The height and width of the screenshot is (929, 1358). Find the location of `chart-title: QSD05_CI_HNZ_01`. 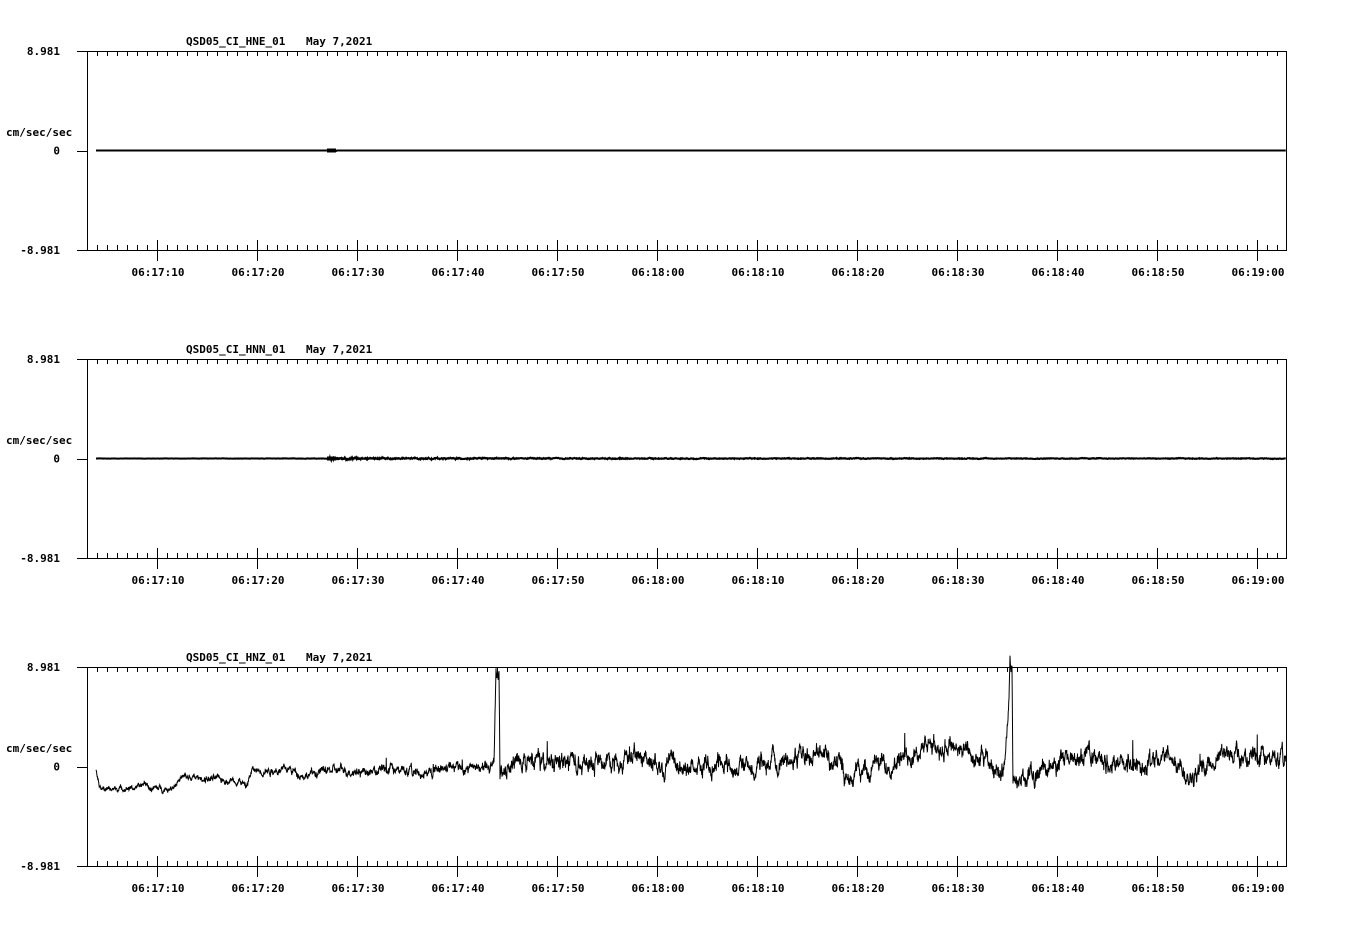

chart-title: QSD05_CI_HNZ_01 is located at coordinates (236, 657).